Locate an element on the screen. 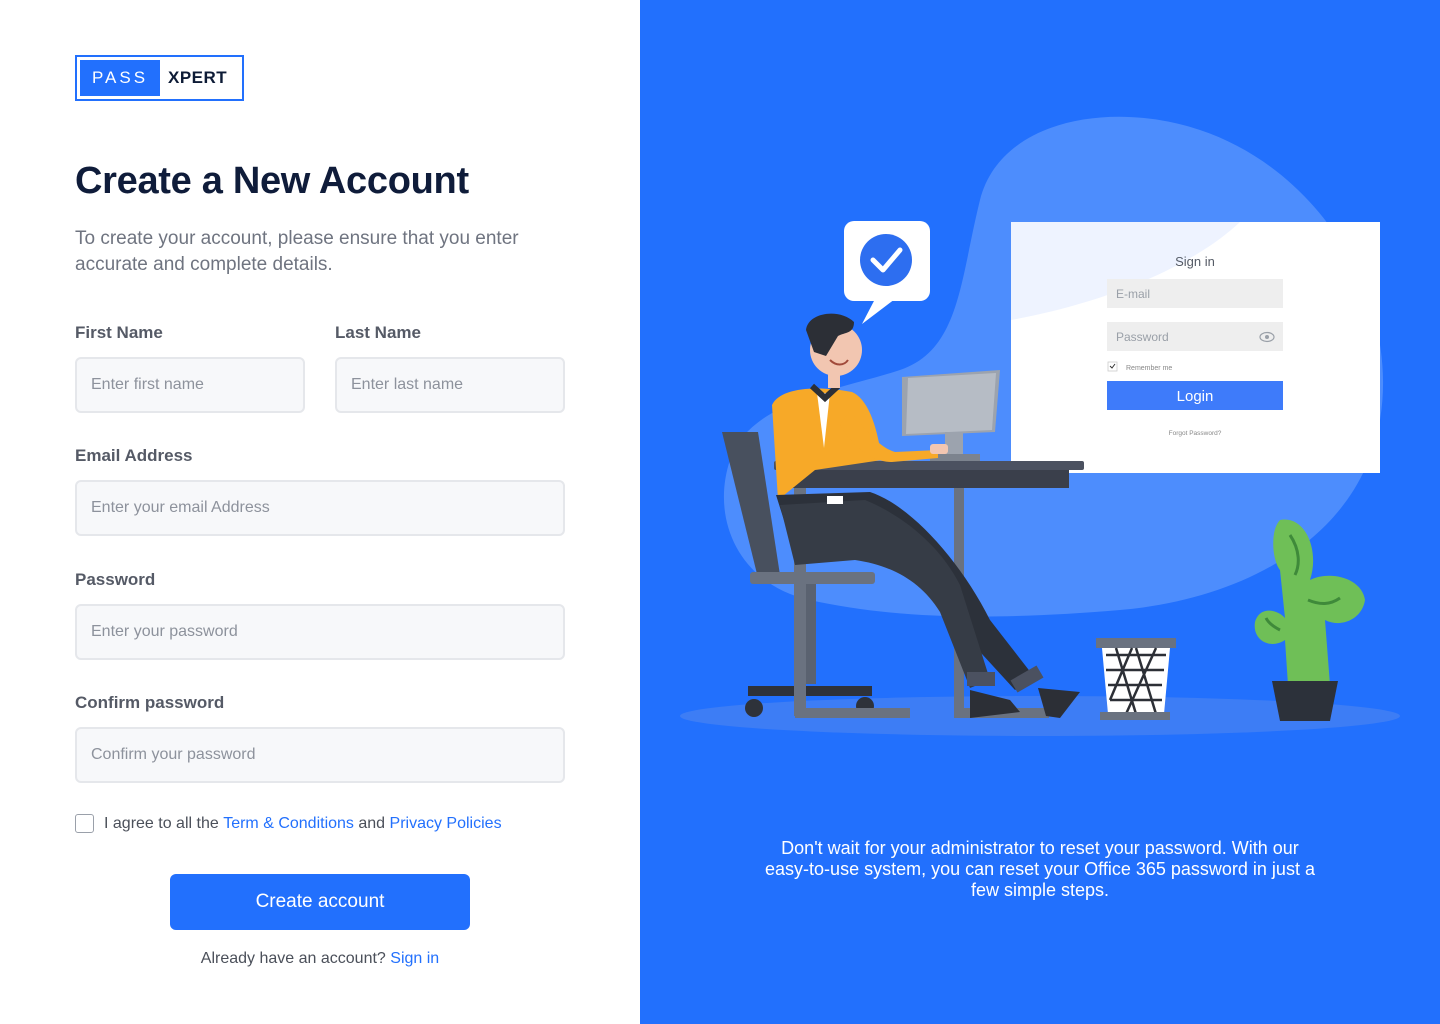 The height and width of the screenshot is (1024, 1440). card-password-placeholder: Password is located at coordinates (1142, 337).